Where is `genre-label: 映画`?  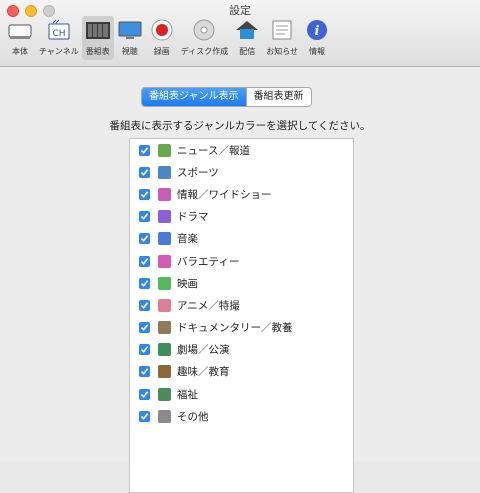 genre-label: 映画 is located at coordinates (187, 283).